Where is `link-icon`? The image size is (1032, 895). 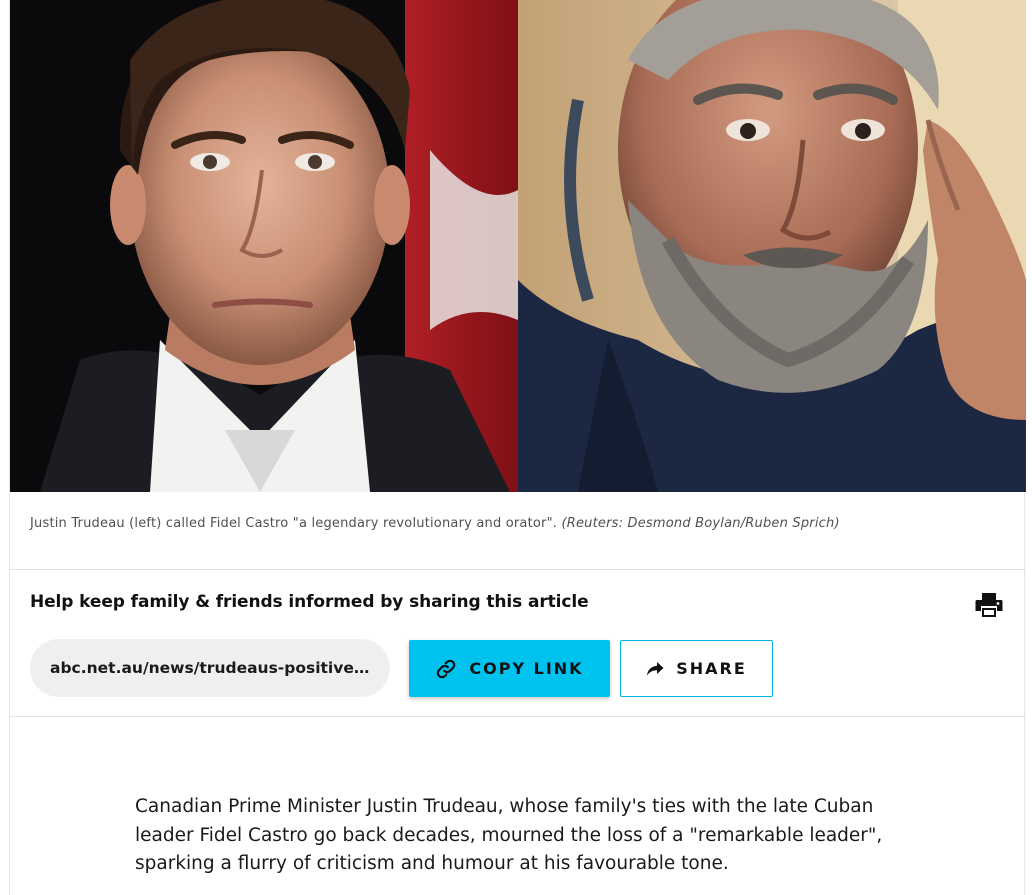 link-icon is located at coordinates (446, 669).